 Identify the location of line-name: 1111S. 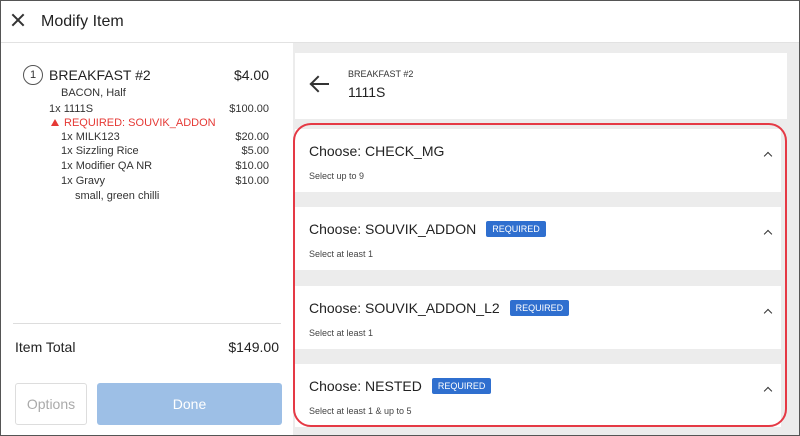
(78, 109).